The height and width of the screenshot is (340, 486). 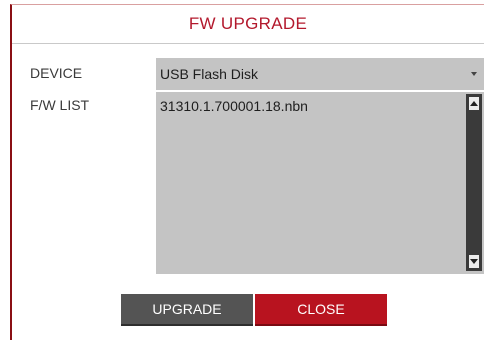 What do you see at coordinates (320, 74) in the screenshot?
I see `device-dropdown: USB Flash Disk` at bounding box center [320, 74].